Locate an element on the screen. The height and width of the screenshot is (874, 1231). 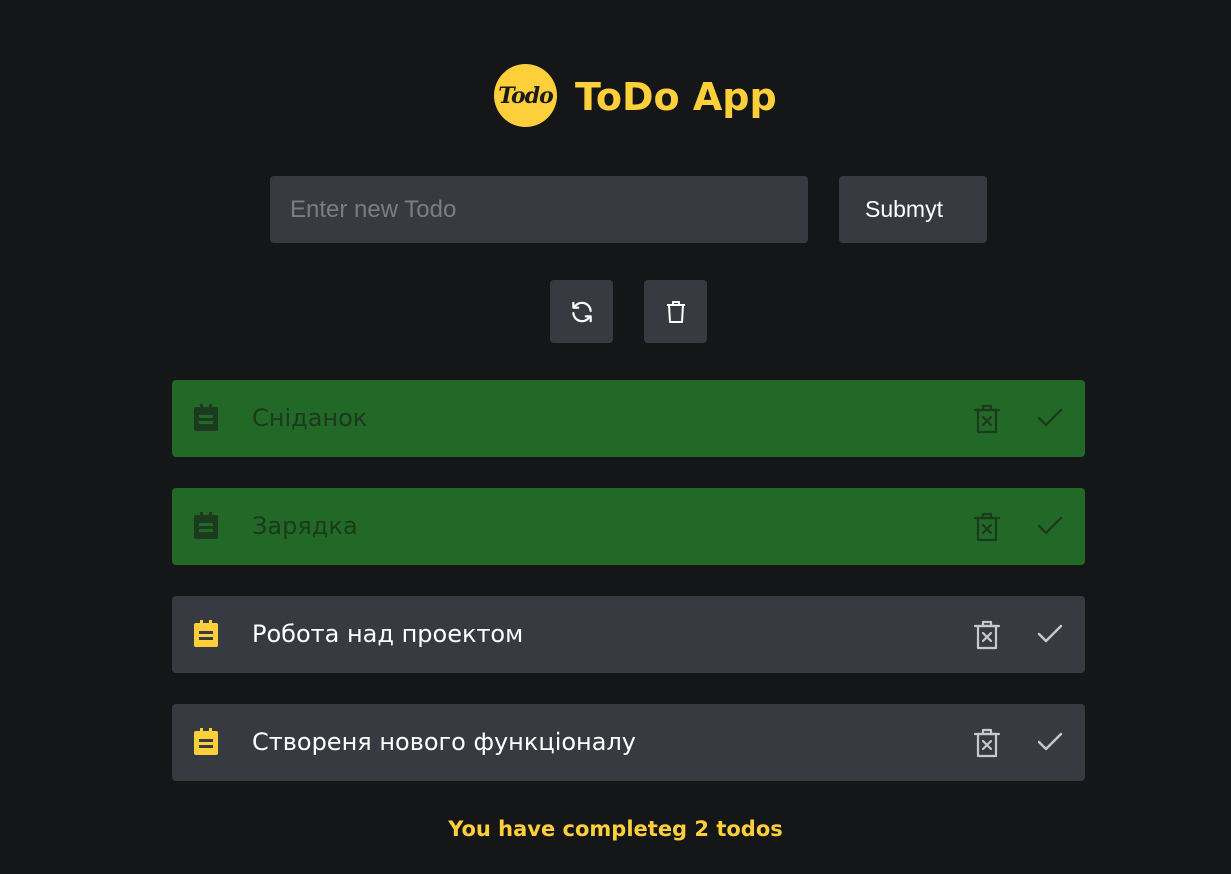
todo-item: Створеня нового функціоналу is located at coordinates (628, 742).